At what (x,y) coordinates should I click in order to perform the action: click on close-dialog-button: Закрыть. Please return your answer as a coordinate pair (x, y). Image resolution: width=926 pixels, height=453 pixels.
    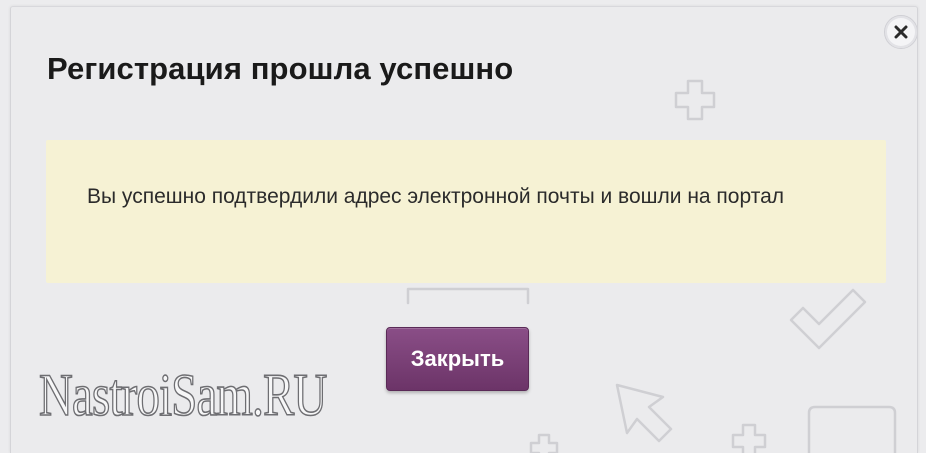
    Looking at the image, I should click on (457, 359).